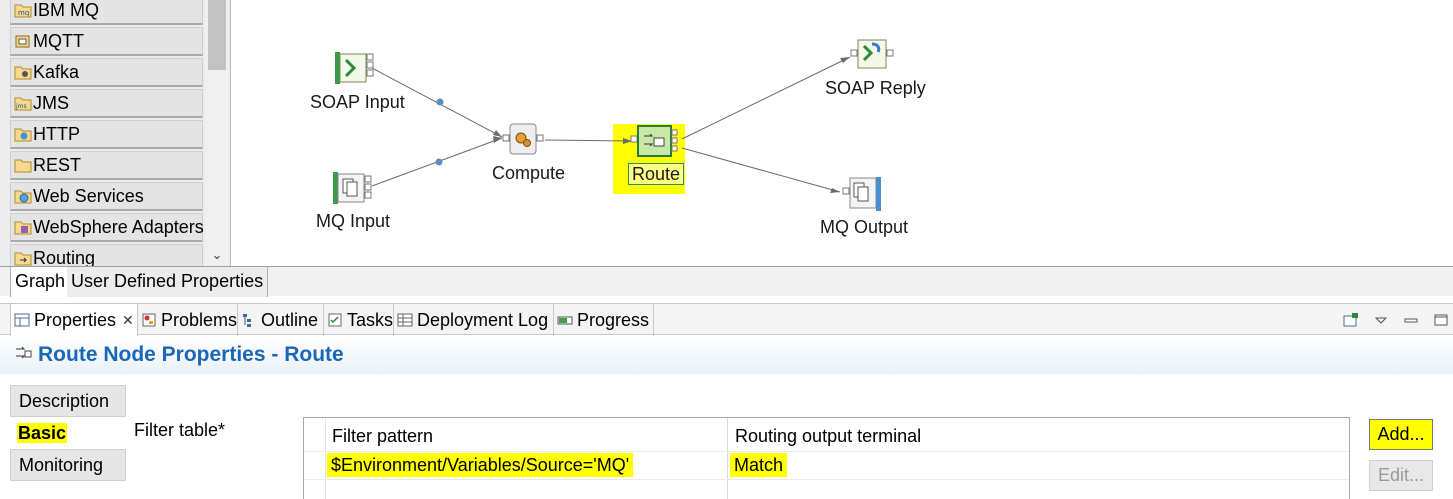 Image resolution: width=1453 pixels, height=499 pixels. What do you see at coordinates (57, 164) in the screenshot?
I see `palette-item-label: REST` at bounding box center [57, 164].